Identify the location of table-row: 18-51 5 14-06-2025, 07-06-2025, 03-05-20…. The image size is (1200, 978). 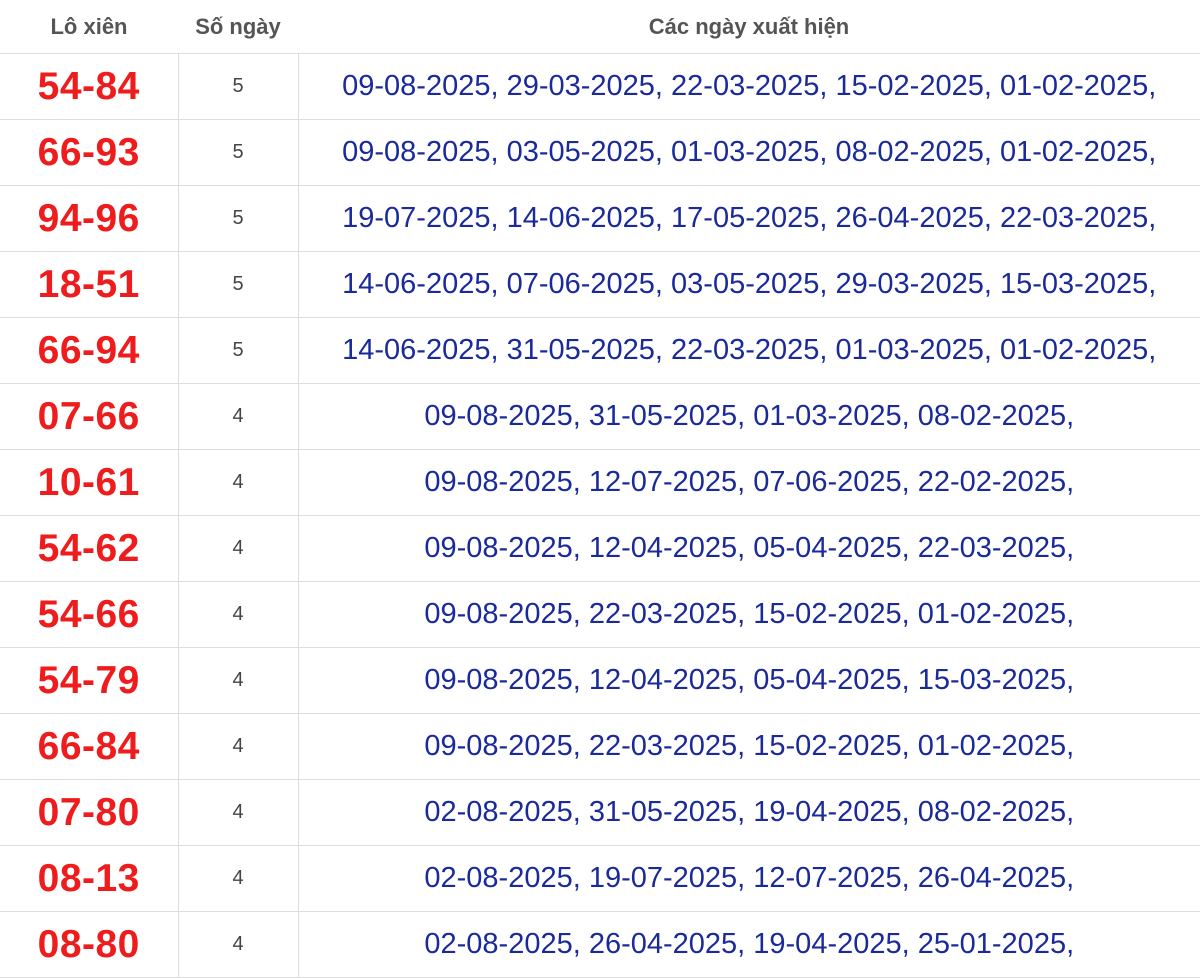
(600, 284).